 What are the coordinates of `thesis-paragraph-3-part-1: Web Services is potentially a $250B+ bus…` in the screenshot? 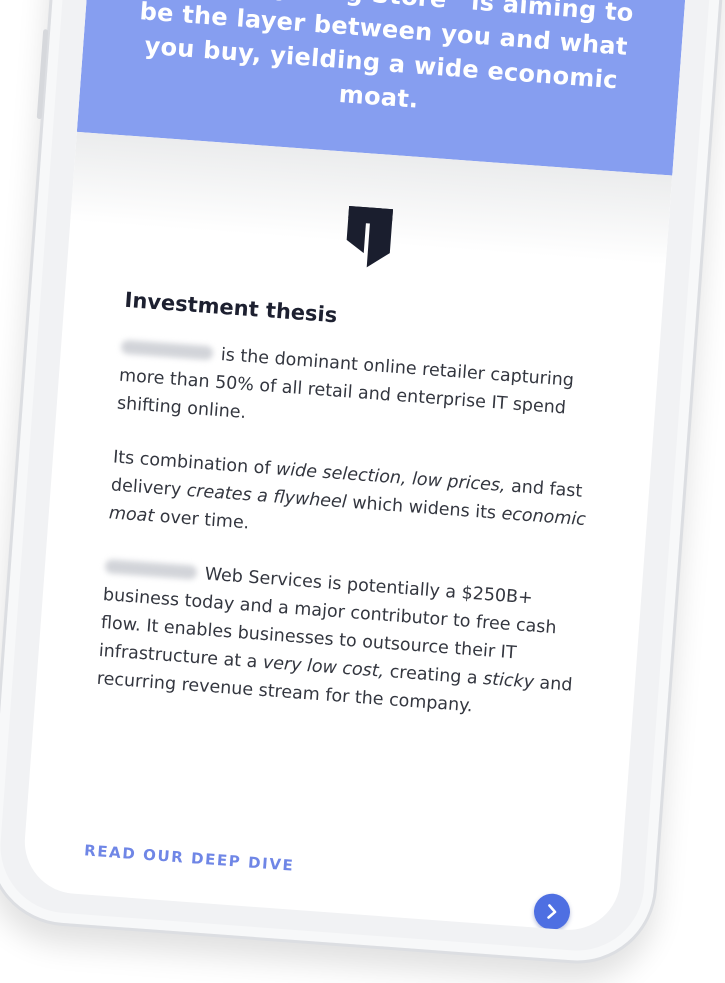 It's located at (328, 618).